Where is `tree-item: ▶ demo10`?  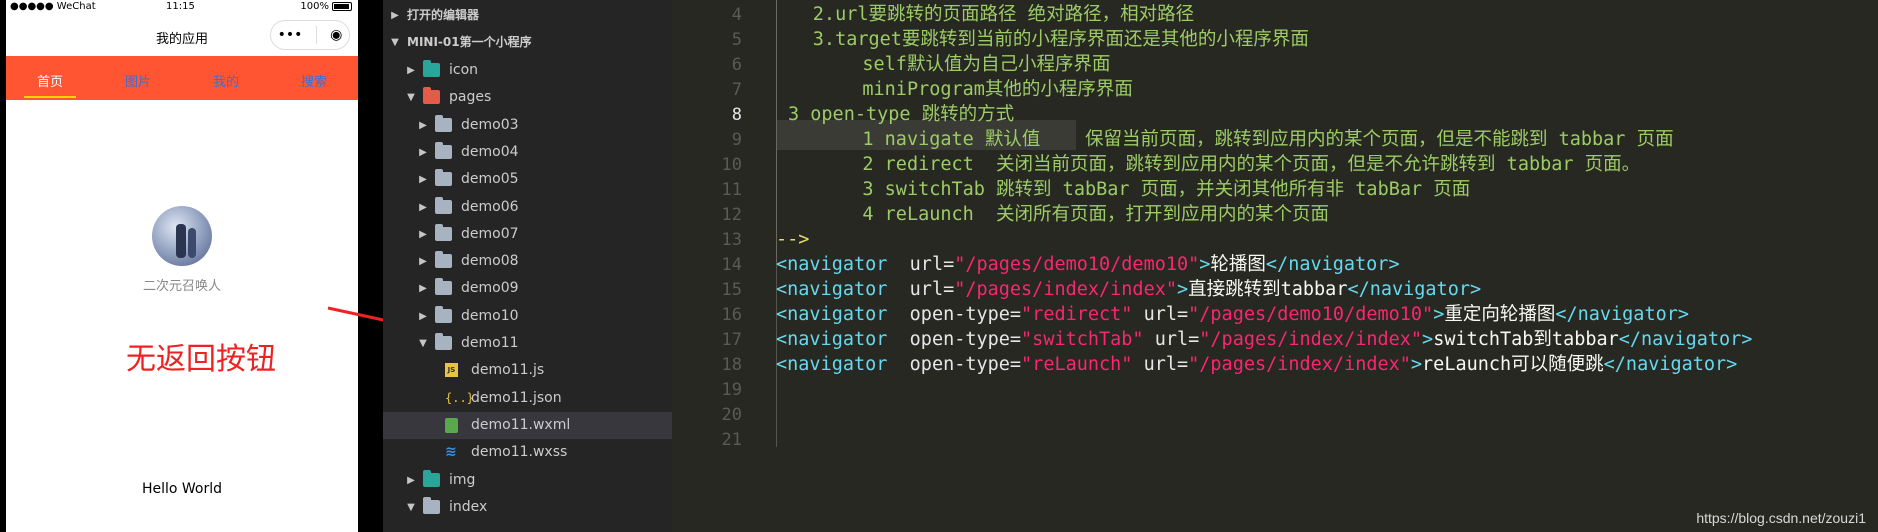
tree-item: ▶ demo10 is located at coordinates (527, 316).